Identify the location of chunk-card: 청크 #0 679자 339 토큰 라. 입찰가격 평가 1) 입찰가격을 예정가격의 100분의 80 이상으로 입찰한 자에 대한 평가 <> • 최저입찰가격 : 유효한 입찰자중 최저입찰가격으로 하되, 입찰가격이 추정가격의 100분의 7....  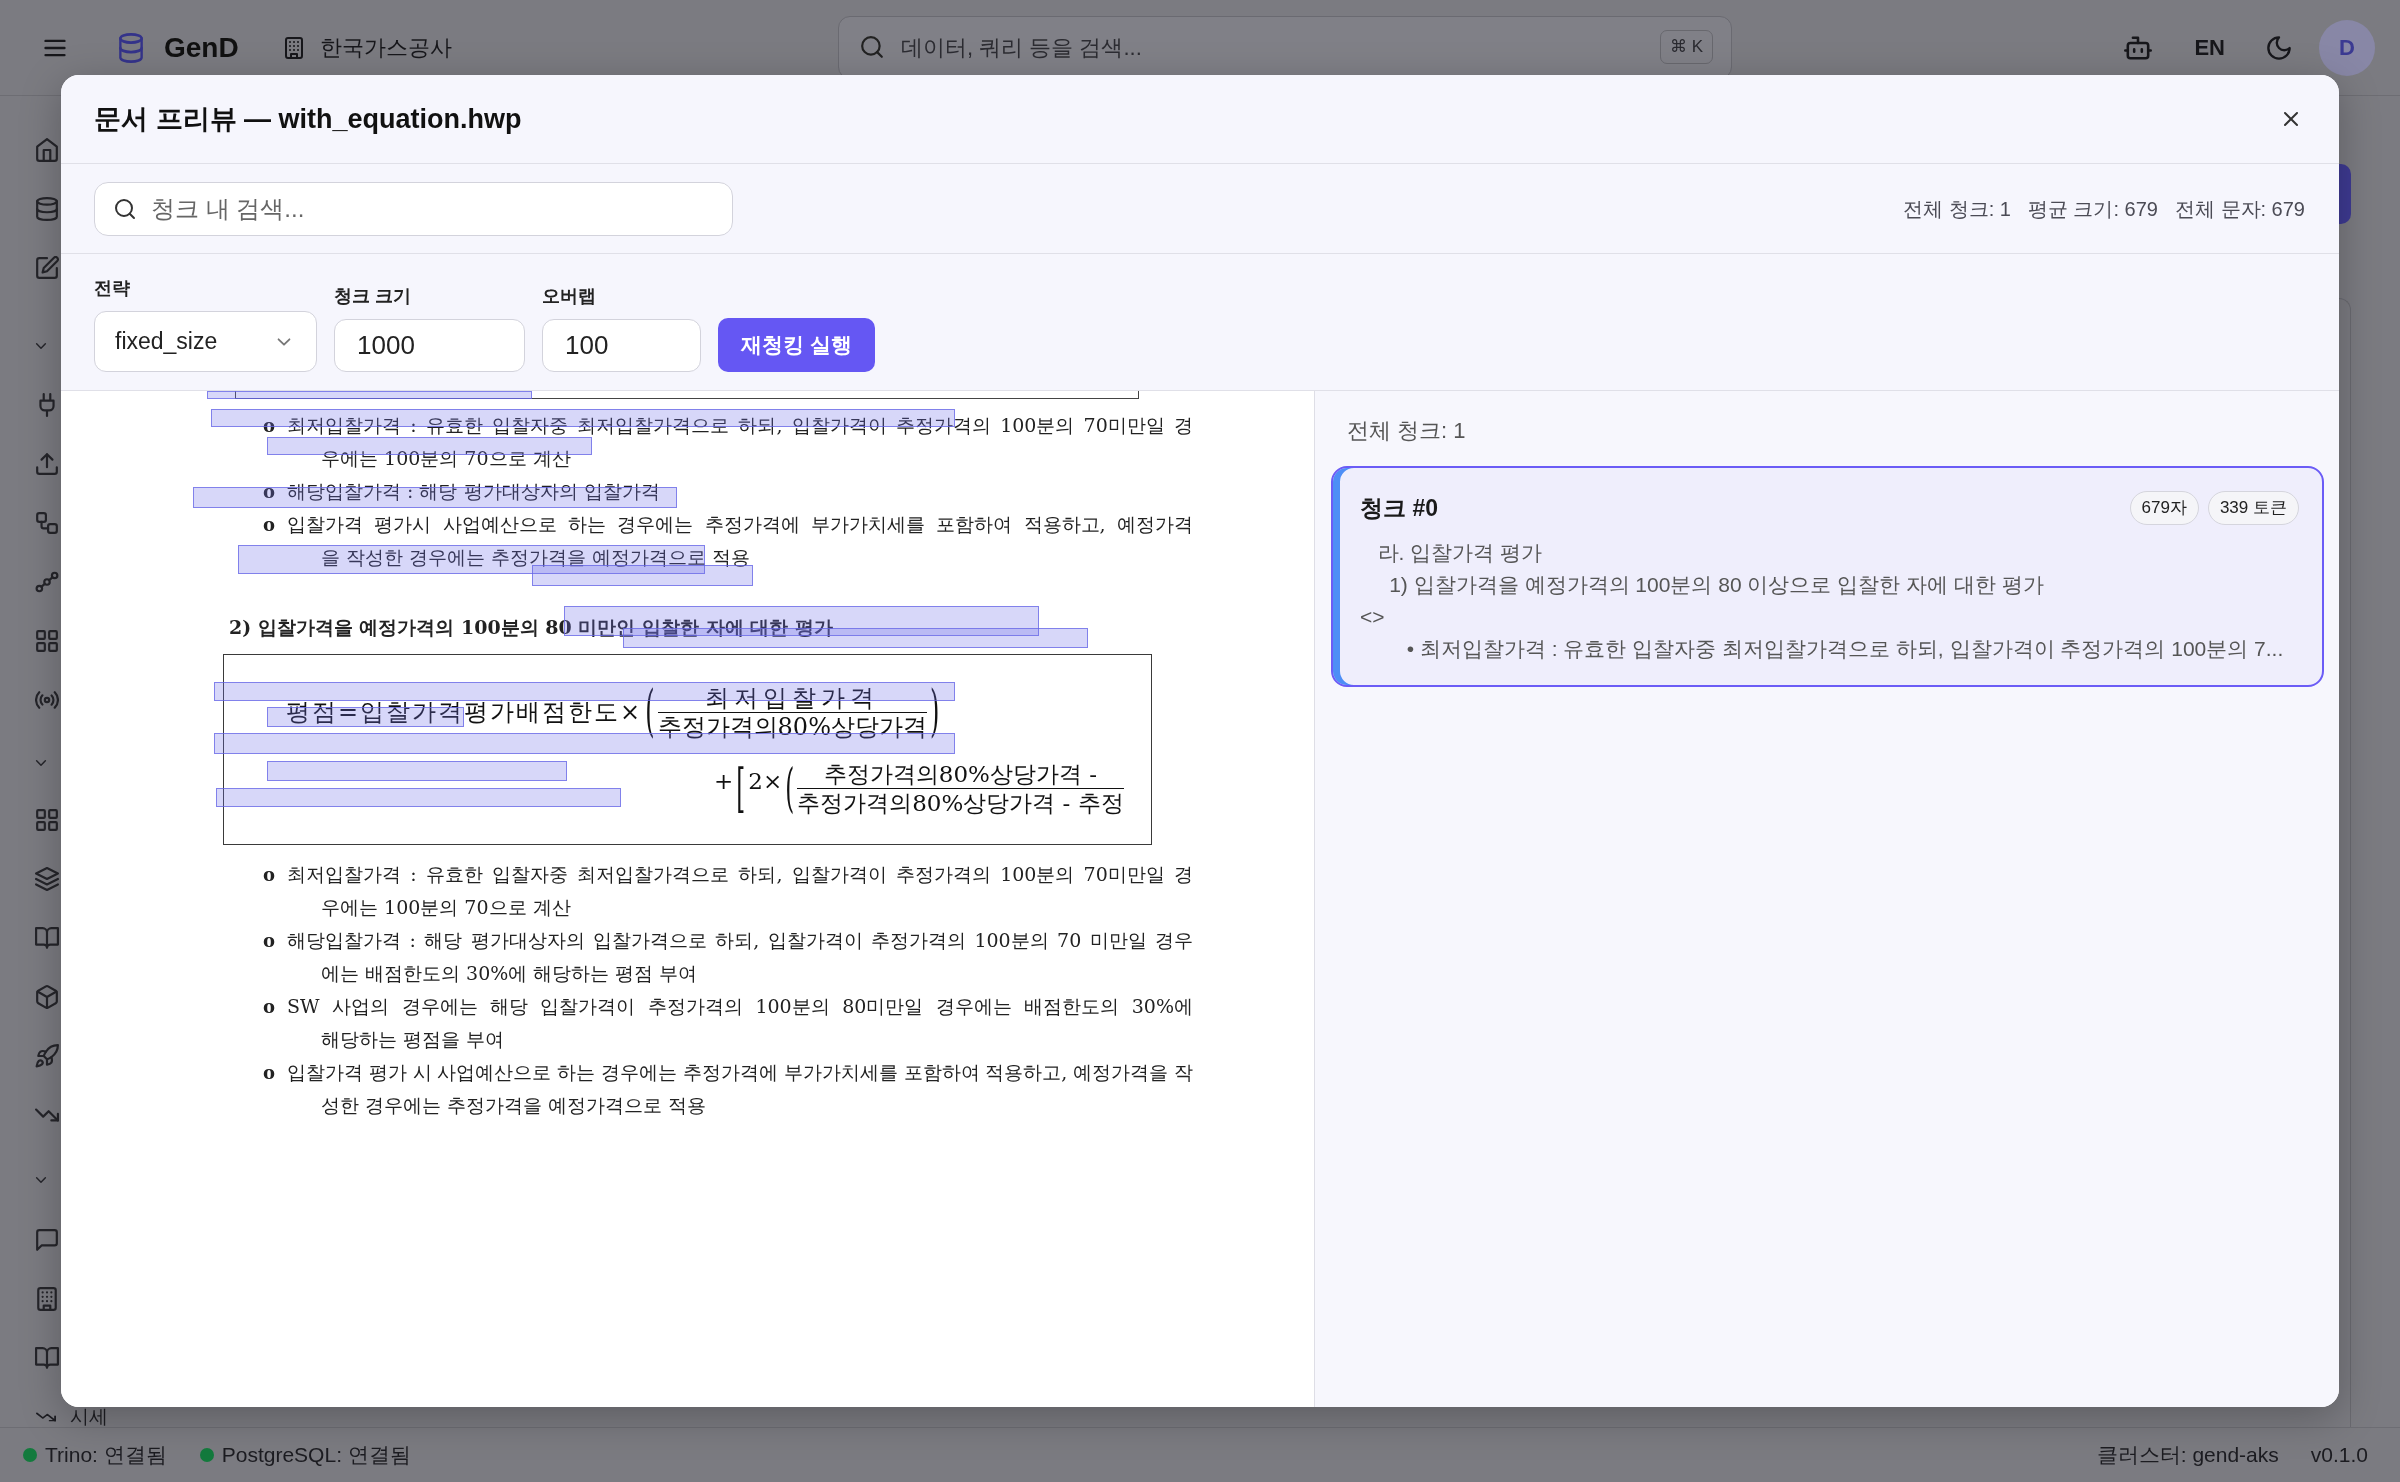
(1827, 576).